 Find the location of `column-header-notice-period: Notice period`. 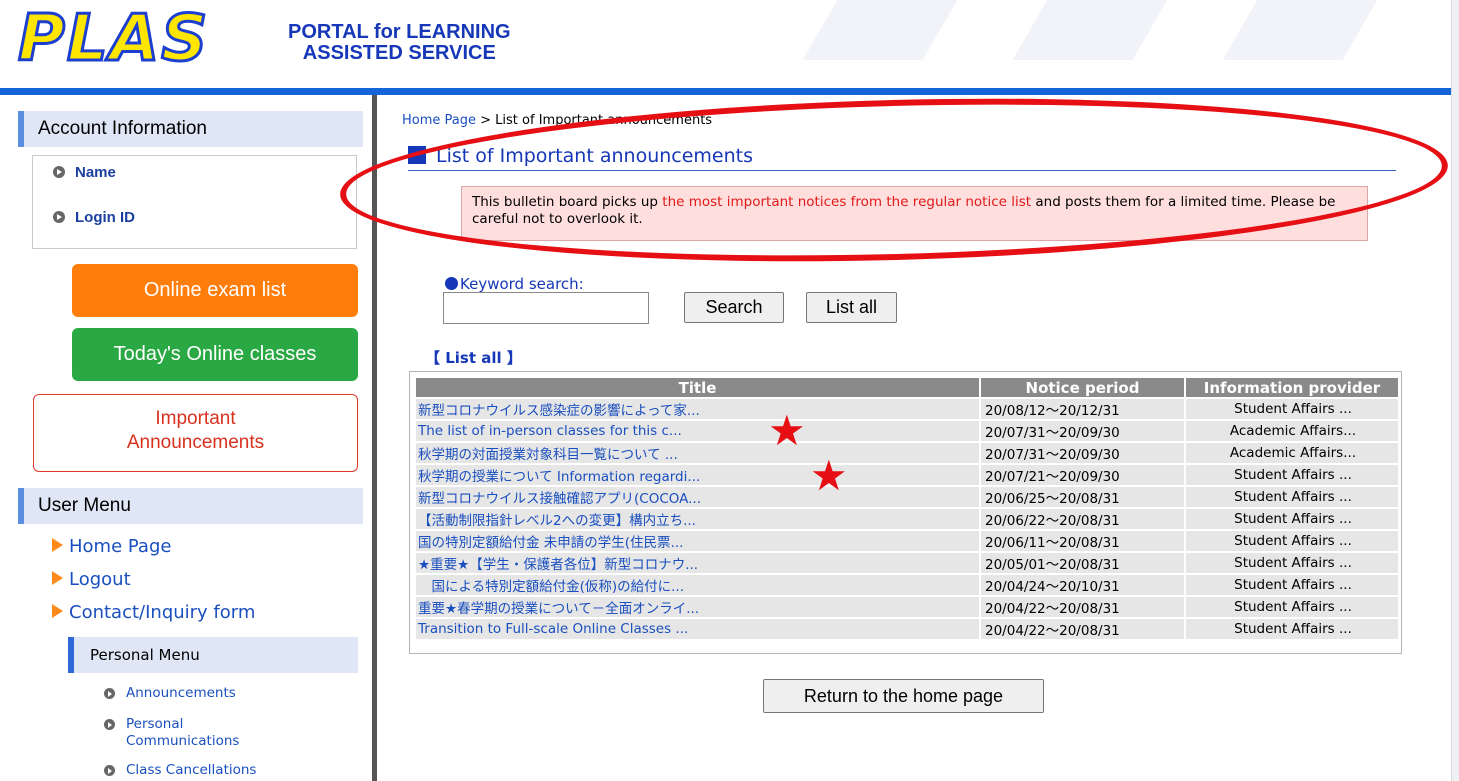

column-header-notice-period: Notice period is located at coordinates (1083, 387).